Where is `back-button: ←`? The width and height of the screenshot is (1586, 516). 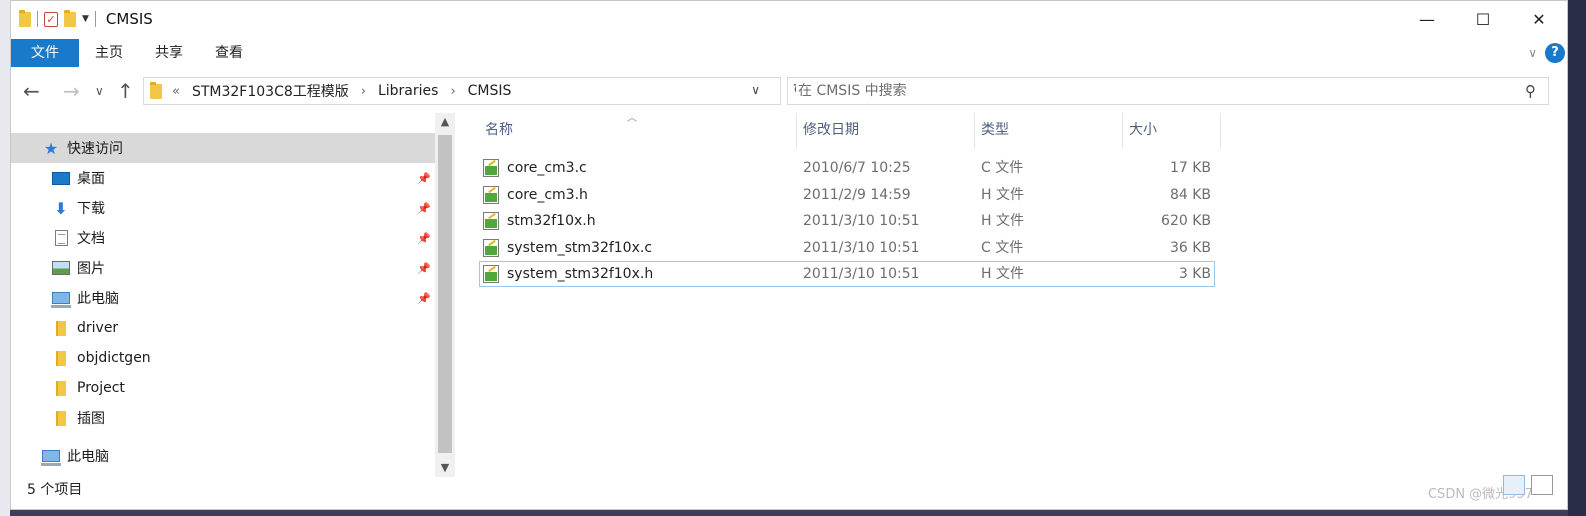
back-button: ← is located at coordinates (31, 91).